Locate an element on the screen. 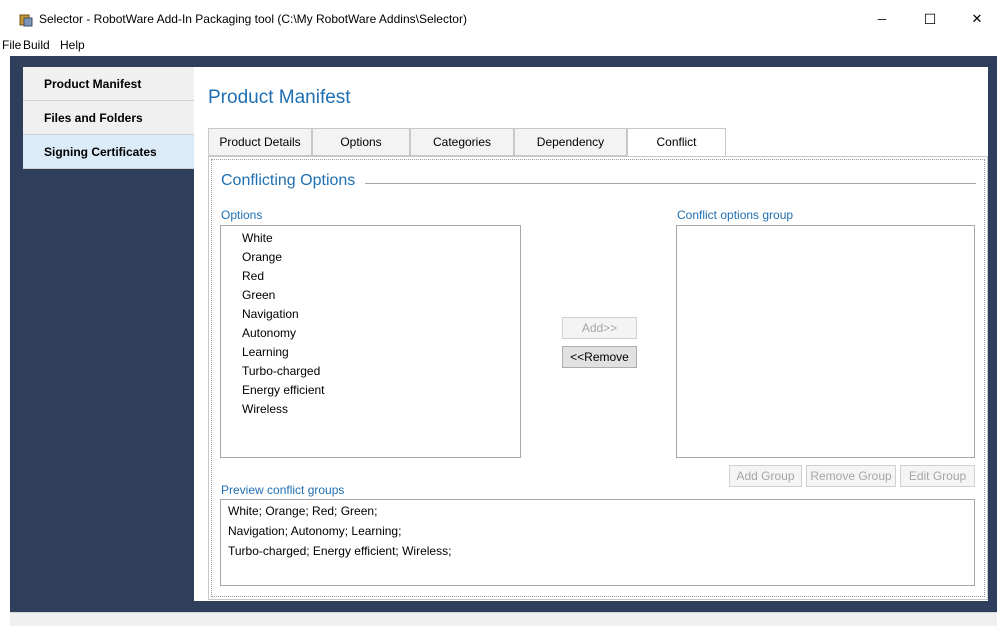  options-label: Options is located at coordinates (242, 215).